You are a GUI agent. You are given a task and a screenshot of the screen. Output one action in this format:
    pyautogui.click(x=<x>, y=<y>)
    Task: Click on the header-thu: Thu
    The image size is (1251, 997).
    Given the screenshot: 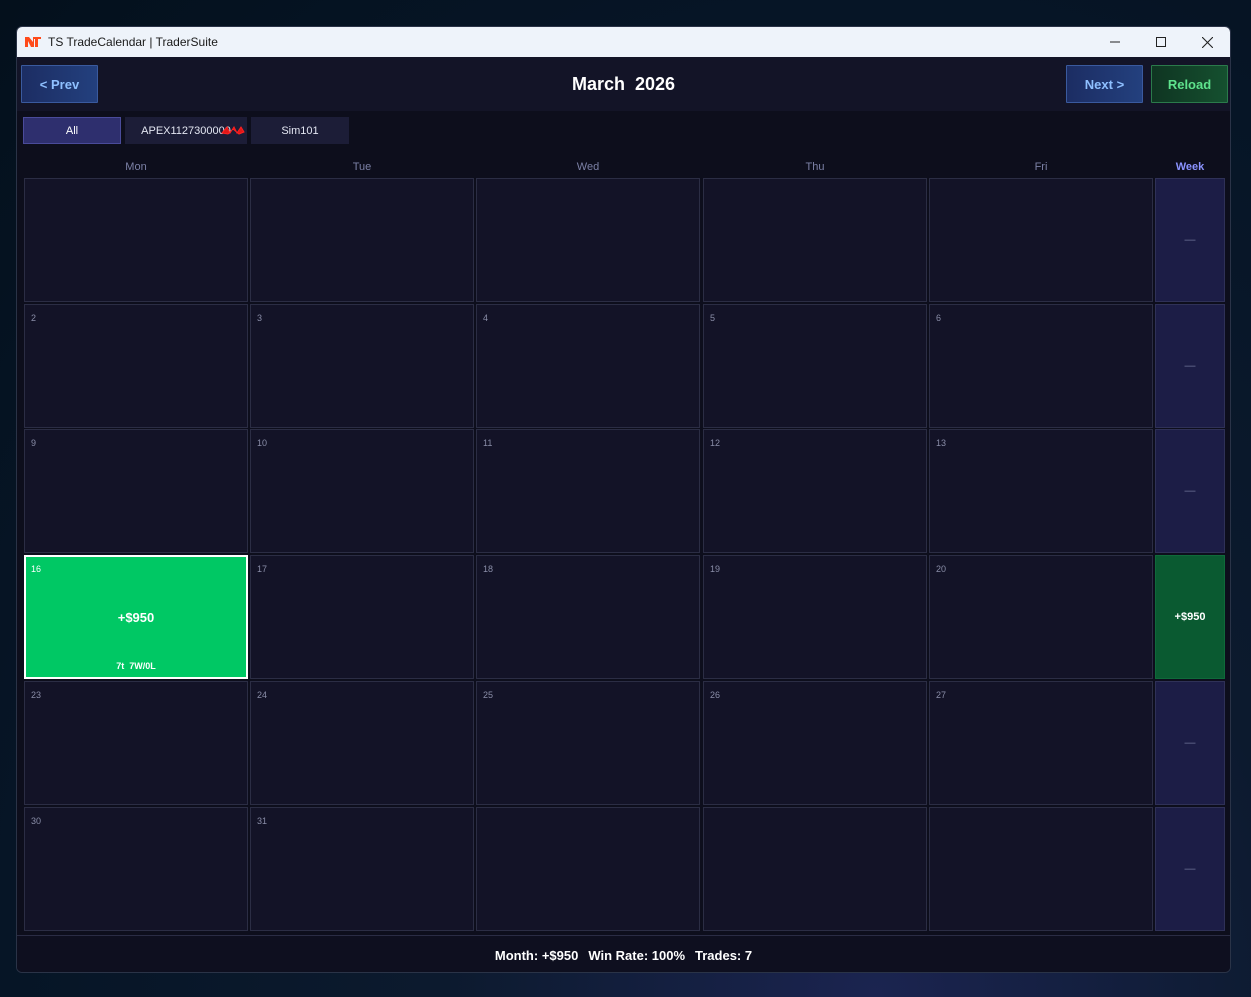 What is the action you would take?
    pyautogui.click(x=815, y=167)
    